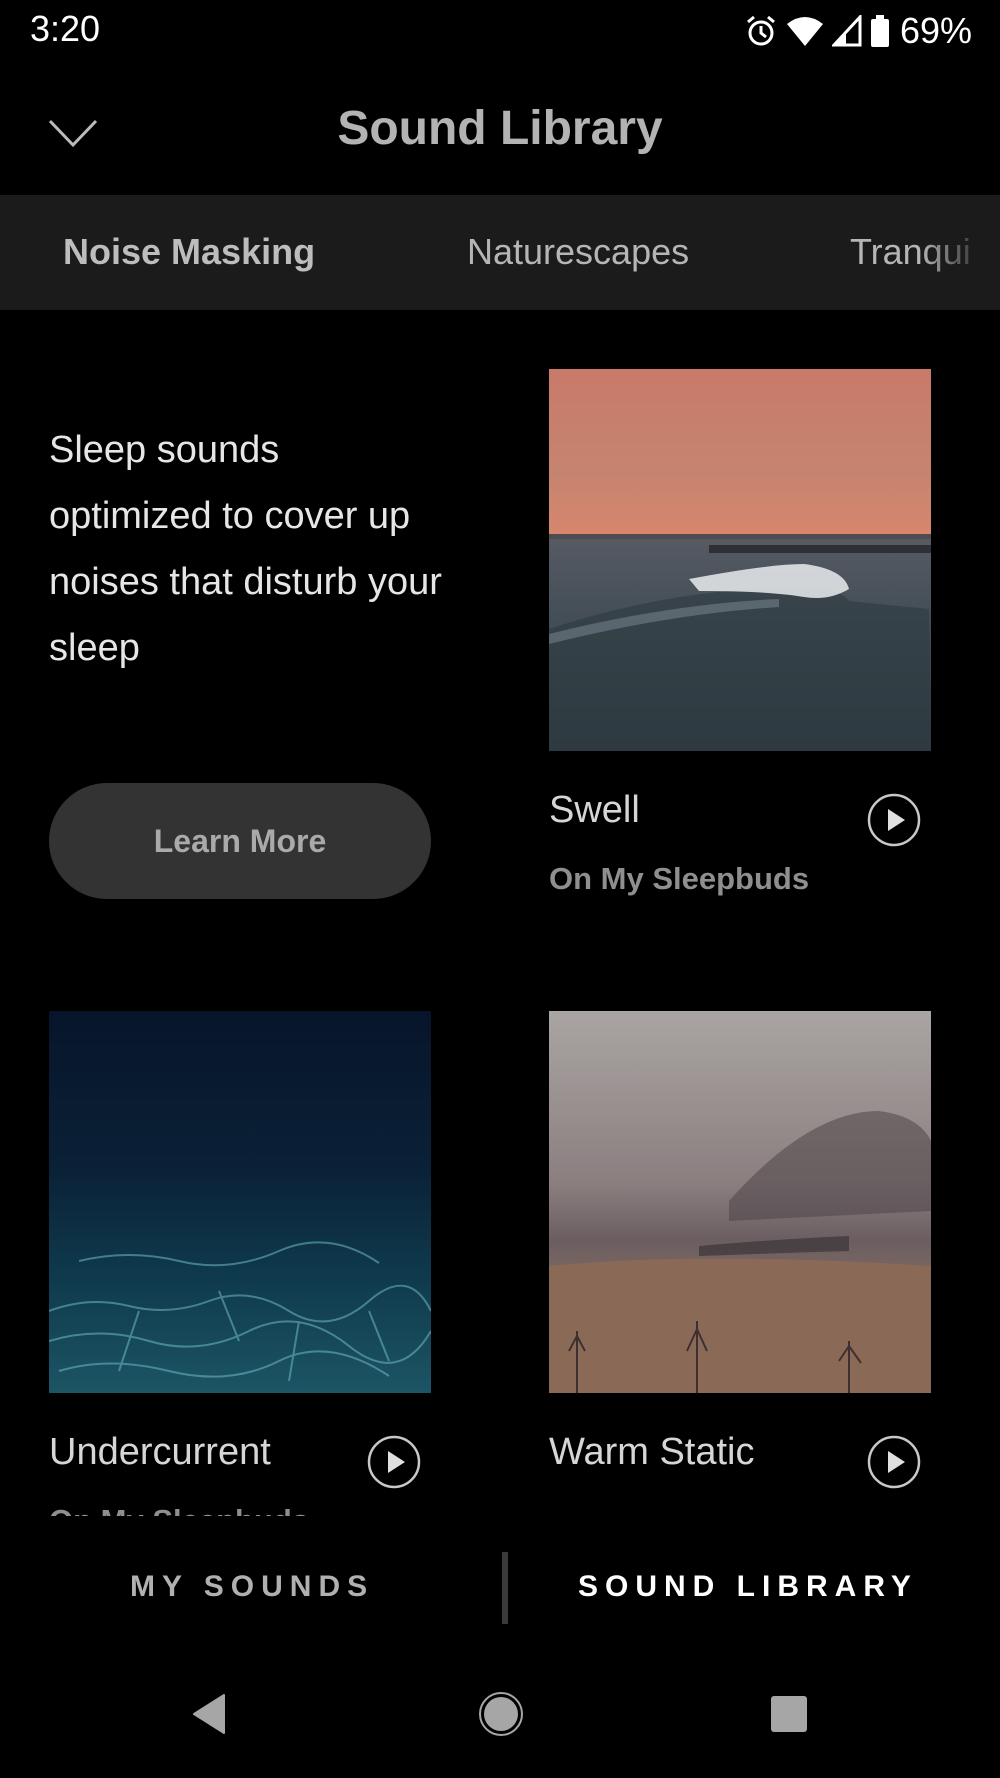 This screenshot has height=1778, width=1000. Describe the element at coordinates (846, 31) in the screenshot. I see `cellular-signal-icon` at that location.